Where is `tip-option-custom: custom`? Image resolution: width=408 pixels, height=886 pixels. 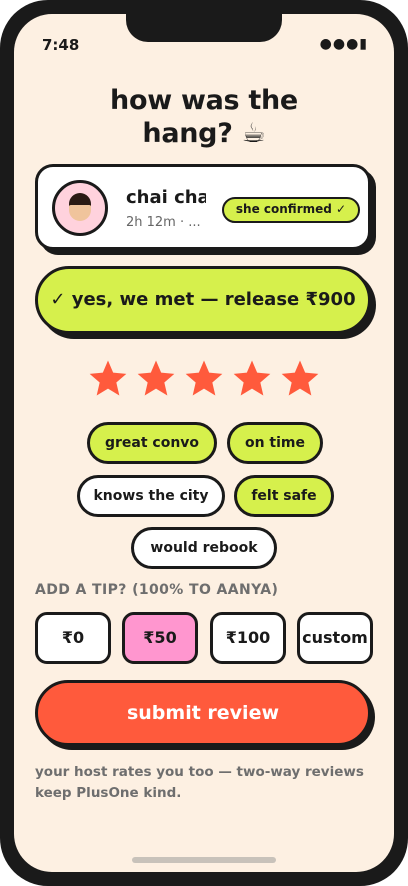 tip-option-custom: custom is located at coordinates (335, 638).